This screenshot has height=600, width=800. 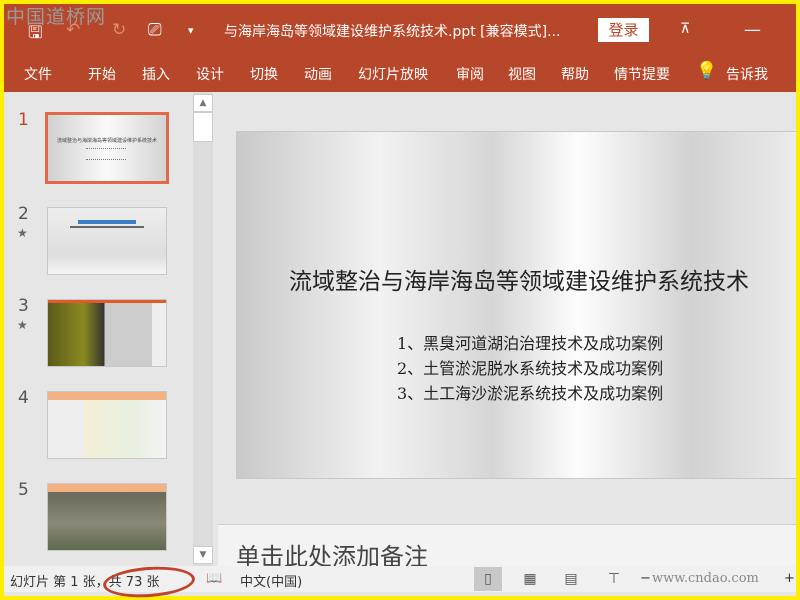 I want to click on language-indicator: 中文(中国), so click(x=271, y=580).